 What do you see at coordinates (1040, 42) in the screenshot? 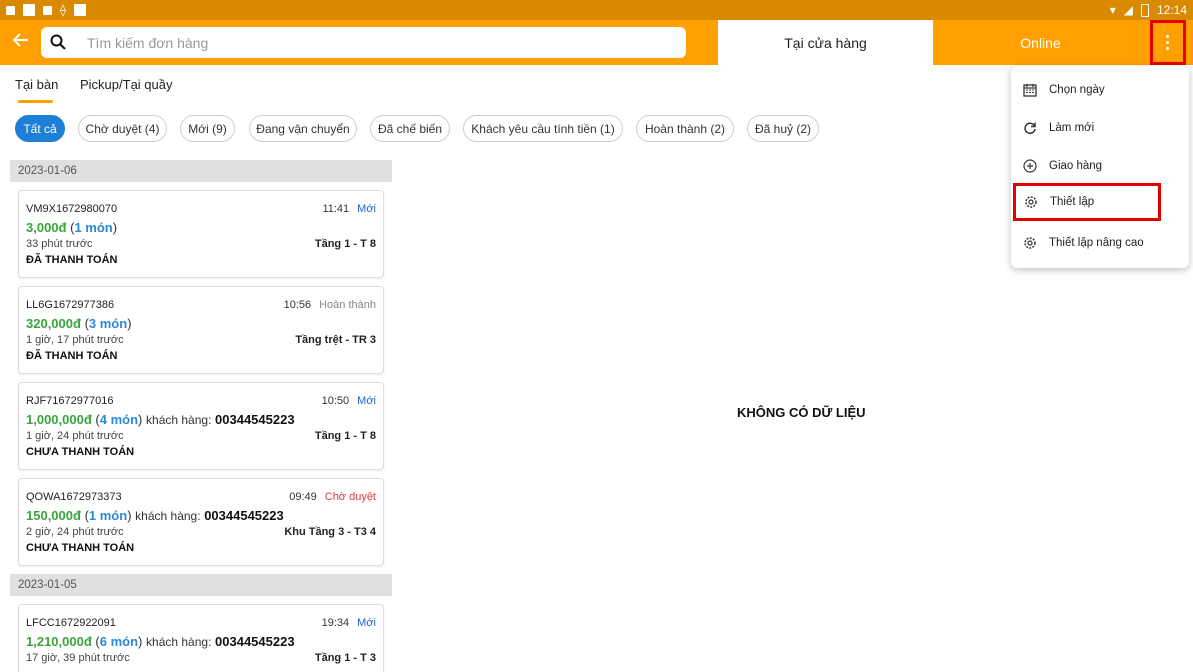
I see `tab-online: Online` at bounding box center [1040, 42].